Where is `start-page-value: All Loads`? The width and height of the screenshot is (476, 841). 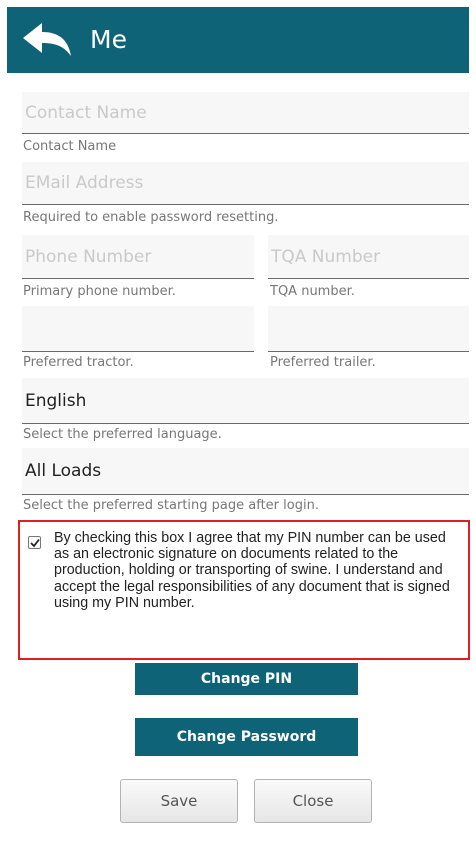 start-page-value: All Loads is located at coordinates (63, 471).